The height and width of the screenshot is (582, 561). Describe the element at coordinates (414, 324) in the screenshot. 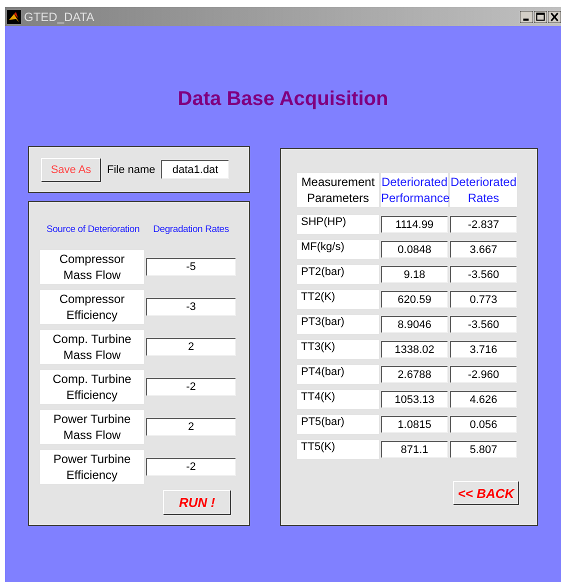

I see `performance-field: 8.9046` at that location.